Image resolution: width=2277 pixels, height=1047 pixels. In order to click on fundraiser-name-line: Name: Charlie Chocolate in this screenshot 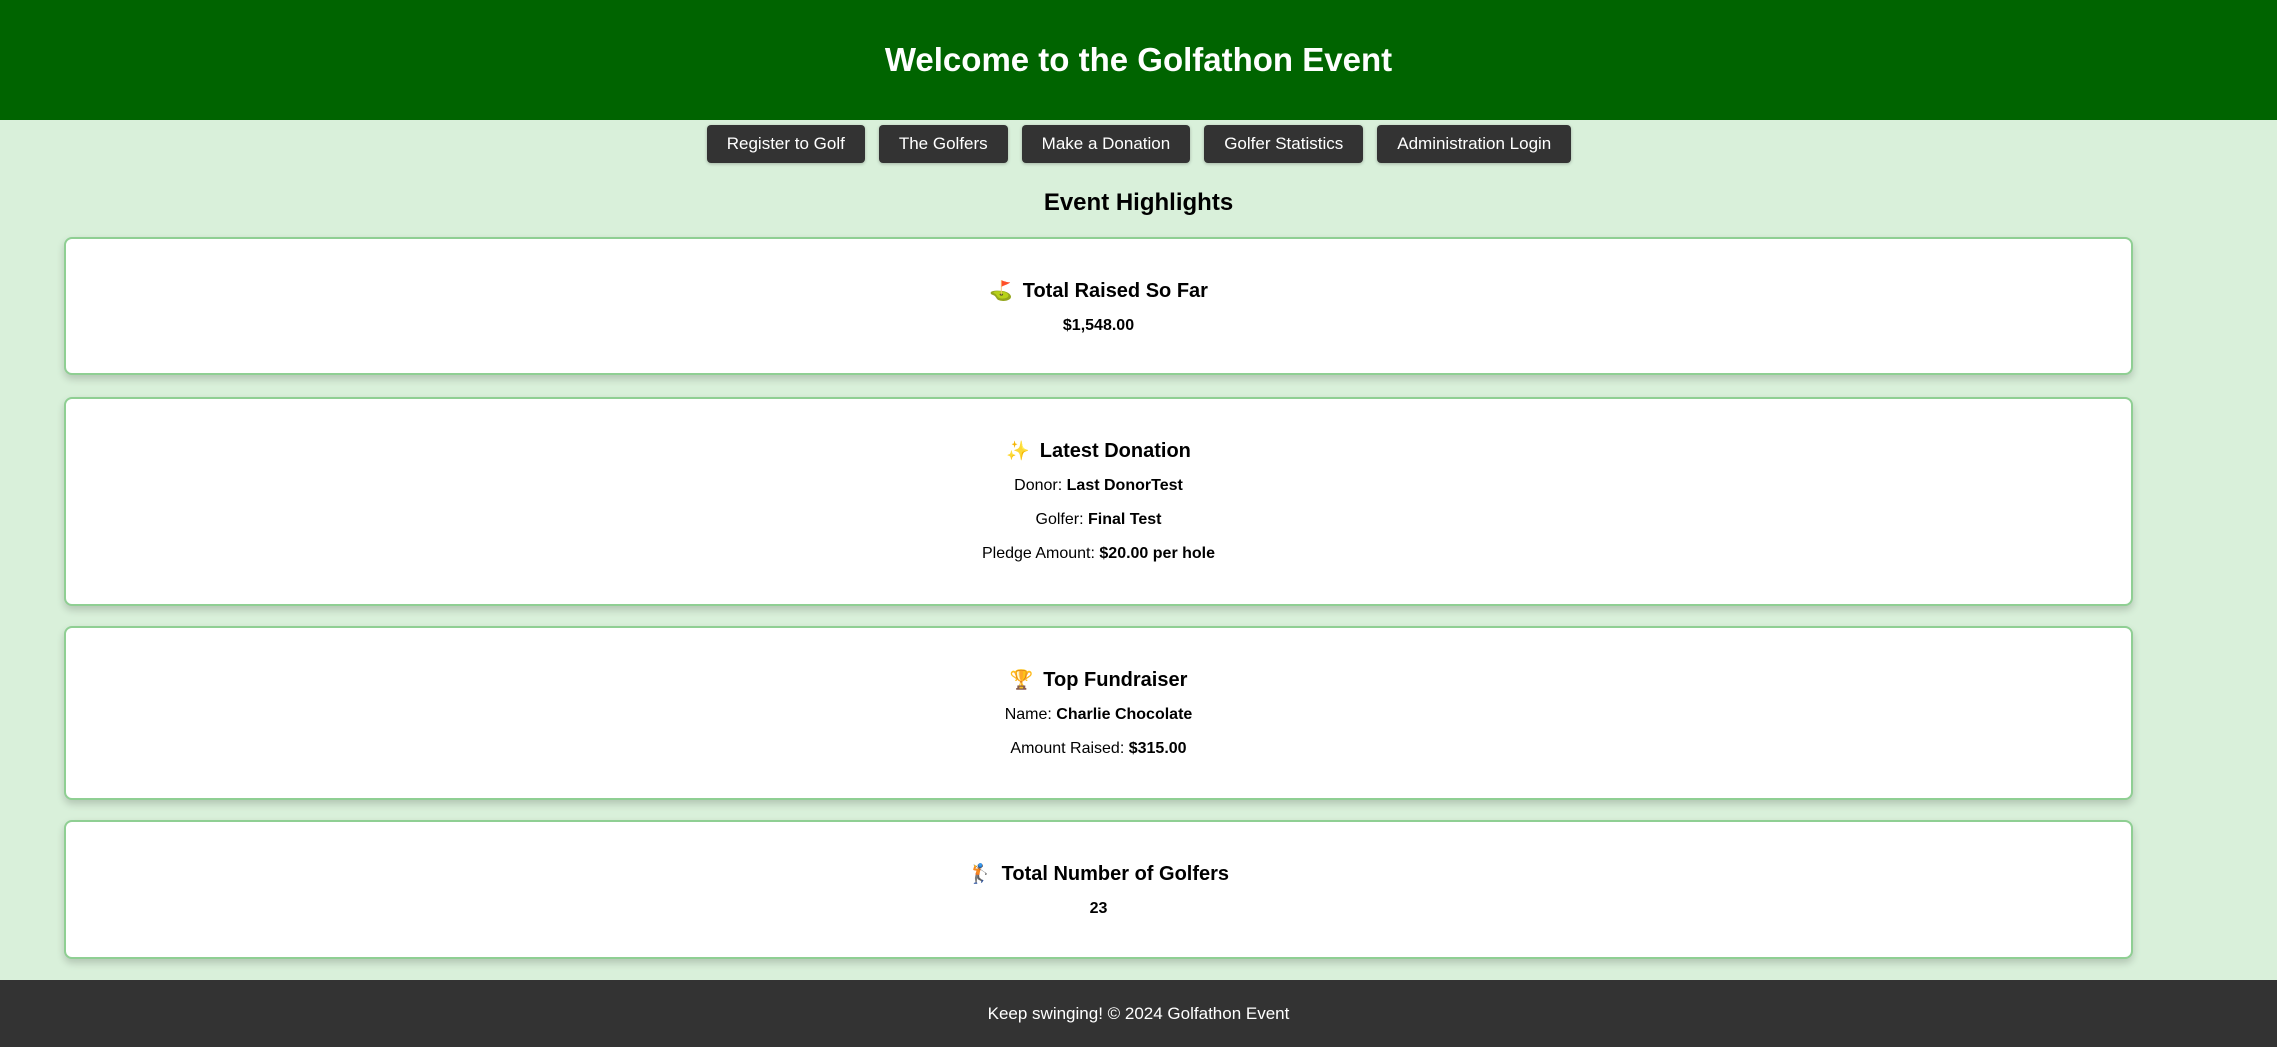, I will do `click(1098, 715)`.